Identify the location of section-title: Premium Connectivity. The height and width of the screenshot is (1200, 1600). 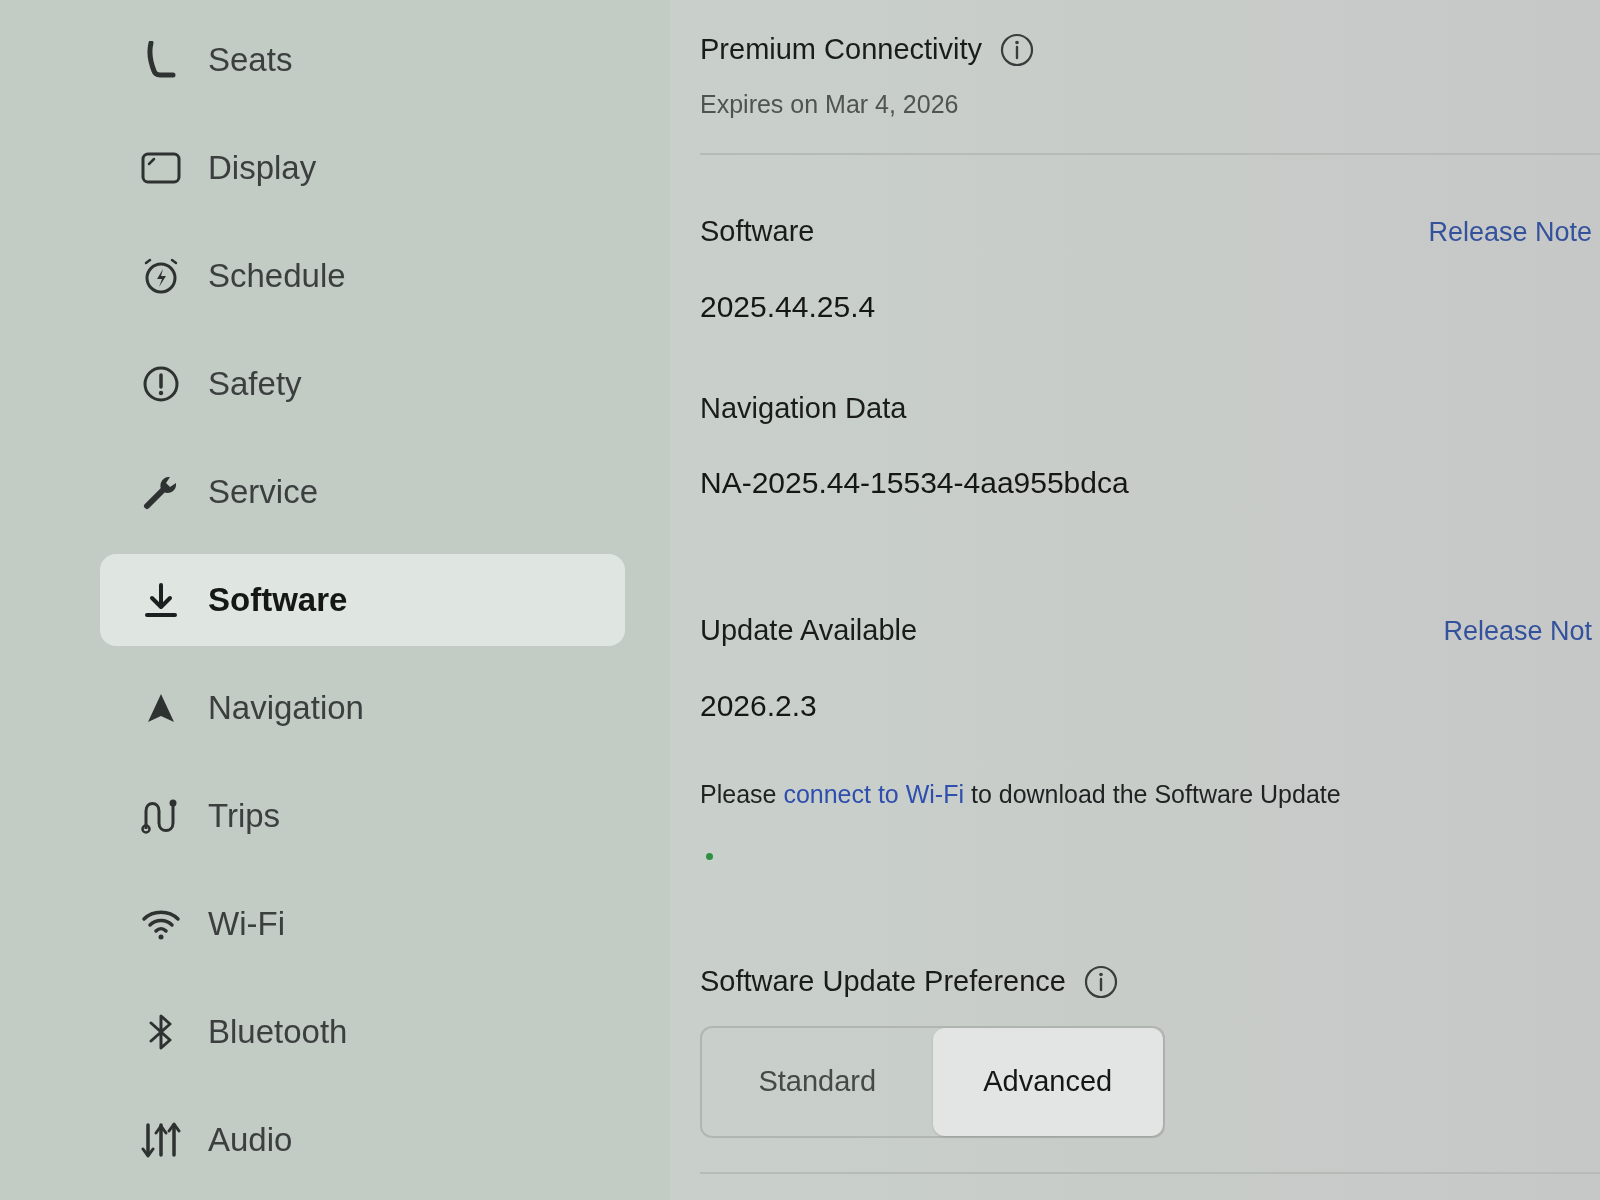
(841, 49).